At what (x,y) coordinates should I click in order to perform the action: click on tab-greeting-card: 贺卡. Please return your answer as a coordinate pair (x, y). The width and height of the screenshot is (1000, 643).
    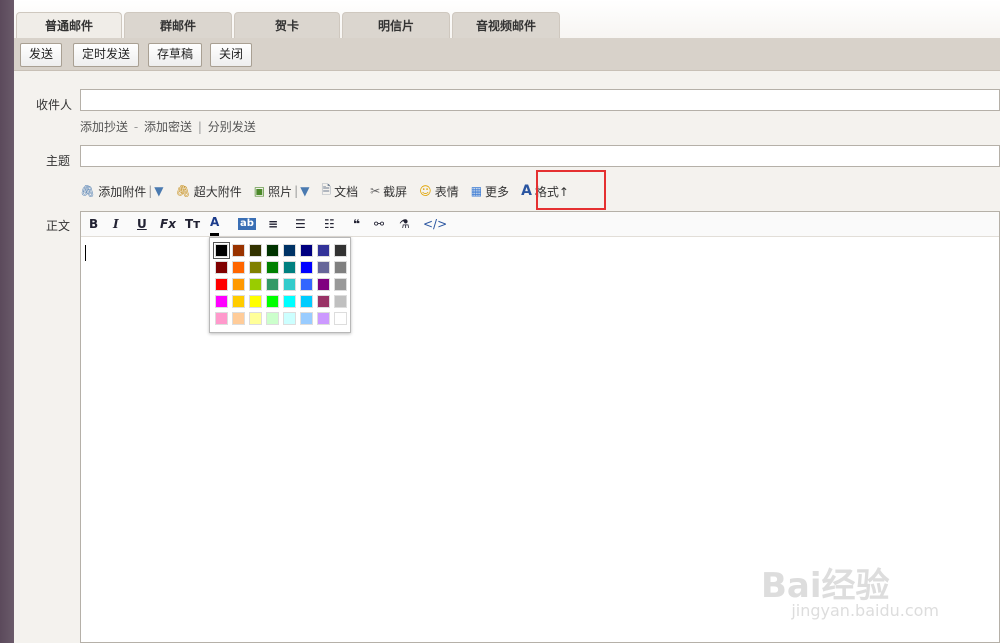
    Looking at the image, I should click on (287, 25).